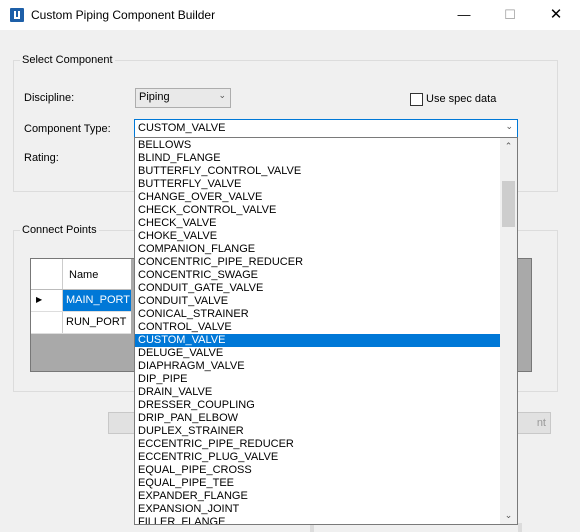 The width and height of the screenshot is (580, 532). Describe the element at coordinates (49, 98) in the screenshot. I see `discipline-label: Discipline:` at that location.